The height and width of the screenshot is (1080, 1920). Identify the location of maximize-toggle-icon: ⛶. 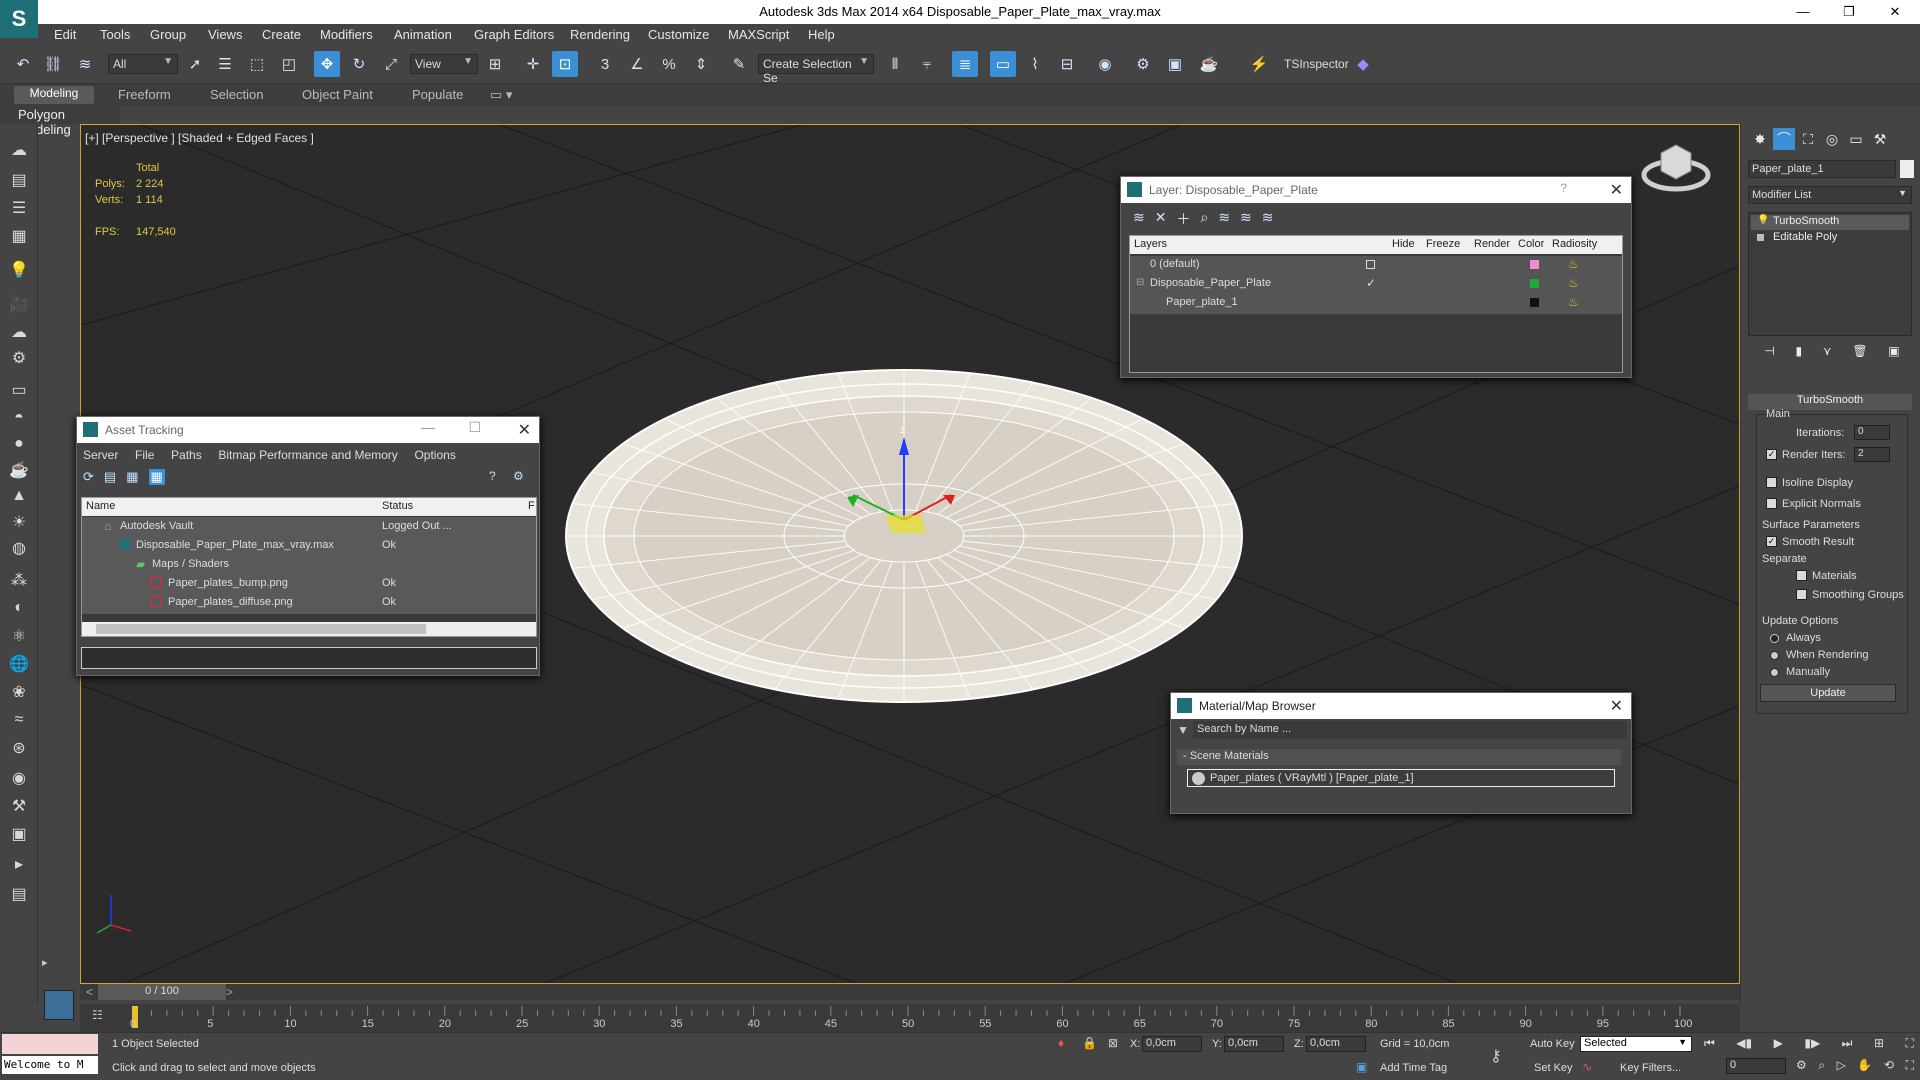
(1910, 1065).